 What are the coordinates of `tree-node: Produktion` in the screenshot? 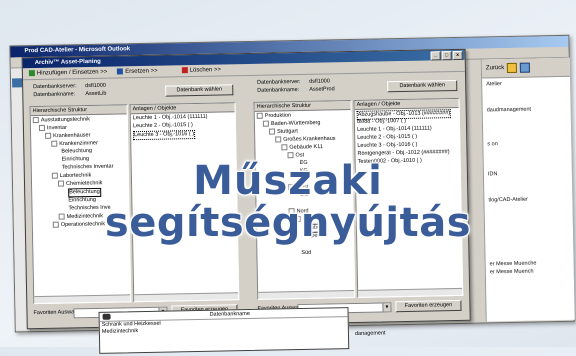 It's located at (274, 116).